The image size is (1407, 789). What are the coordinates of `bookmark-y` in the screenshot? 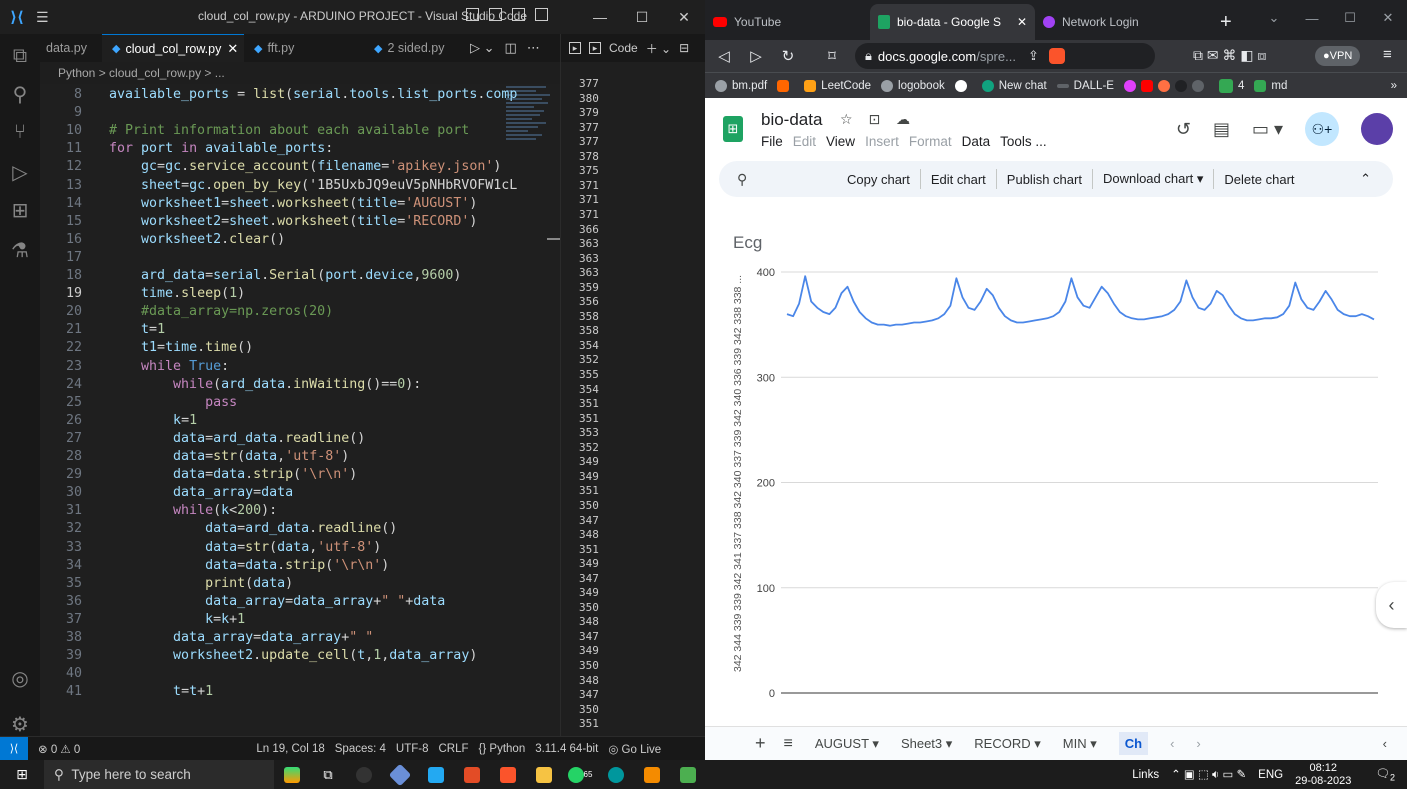 It's located at (785, 85).